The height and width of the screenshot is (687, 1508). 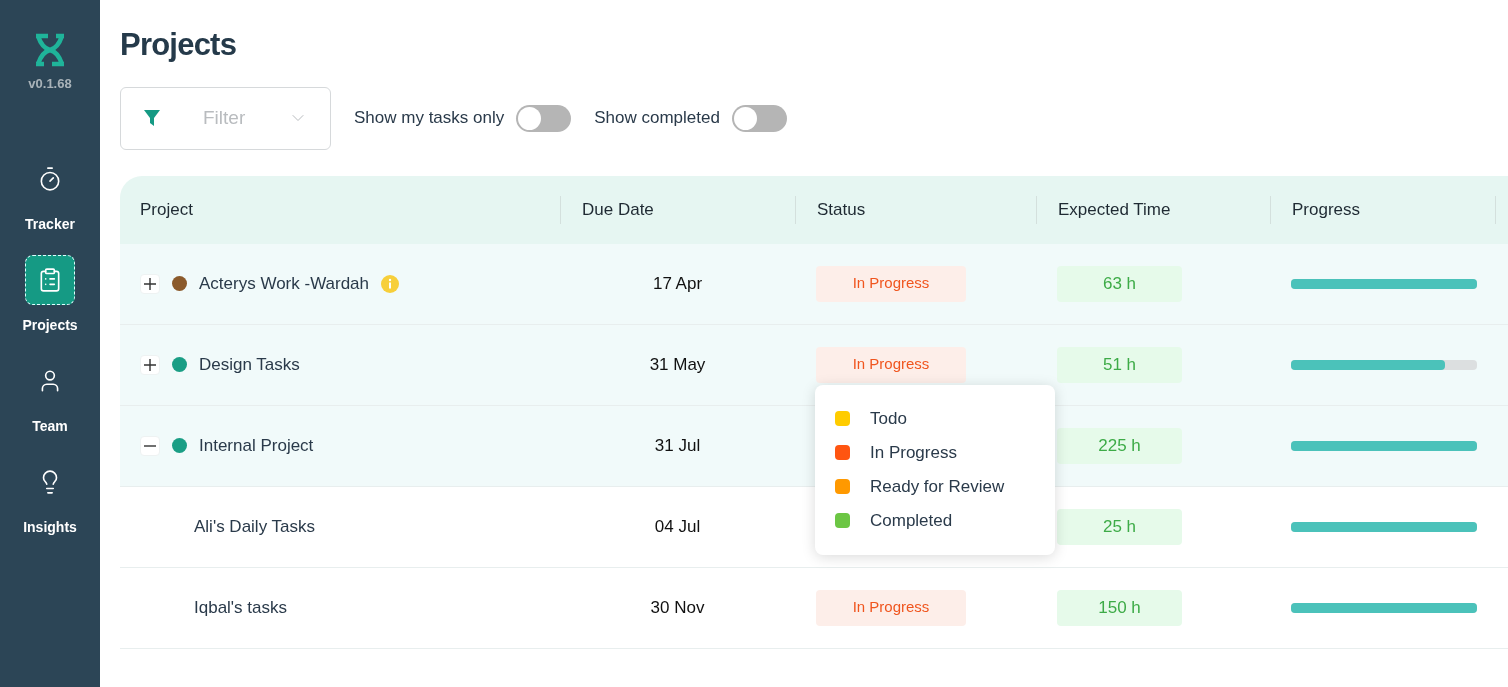 What do you see at coordinates (618, 209) in the screenshot?
I see `column-header: Due Date` at bounding box center [618, 209].